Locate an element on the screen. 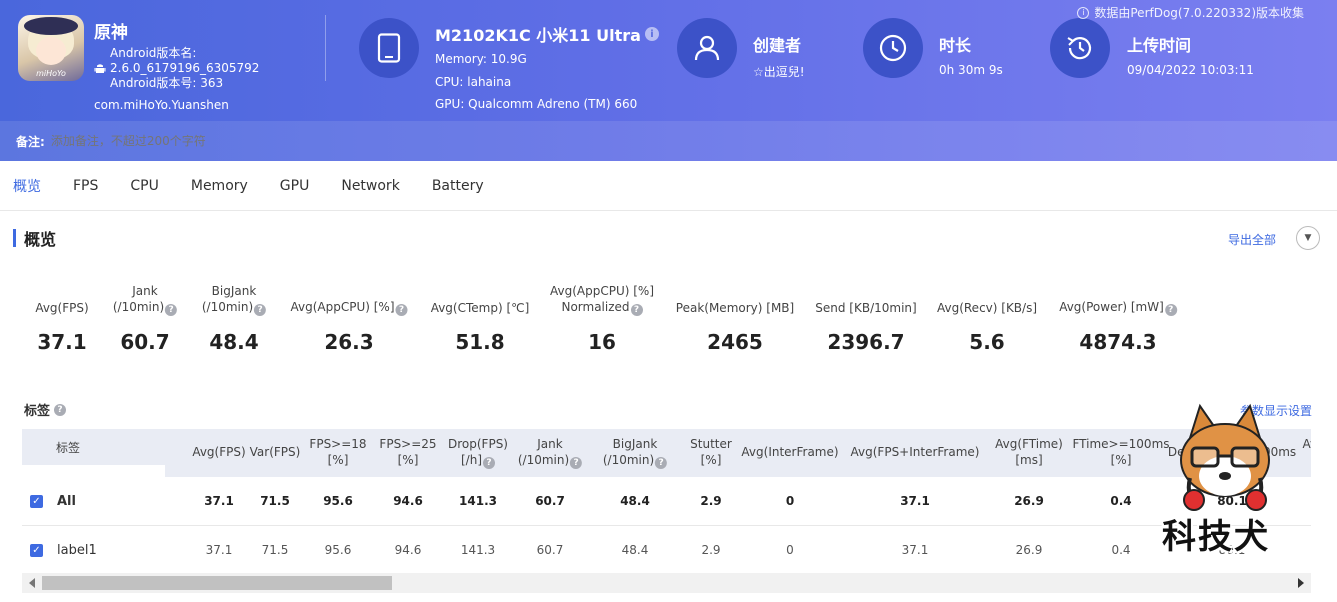 The width and height of the screenshot is (1337, 602). android-version-code: Android版本号: 363 is located at coordinates (167, 83).